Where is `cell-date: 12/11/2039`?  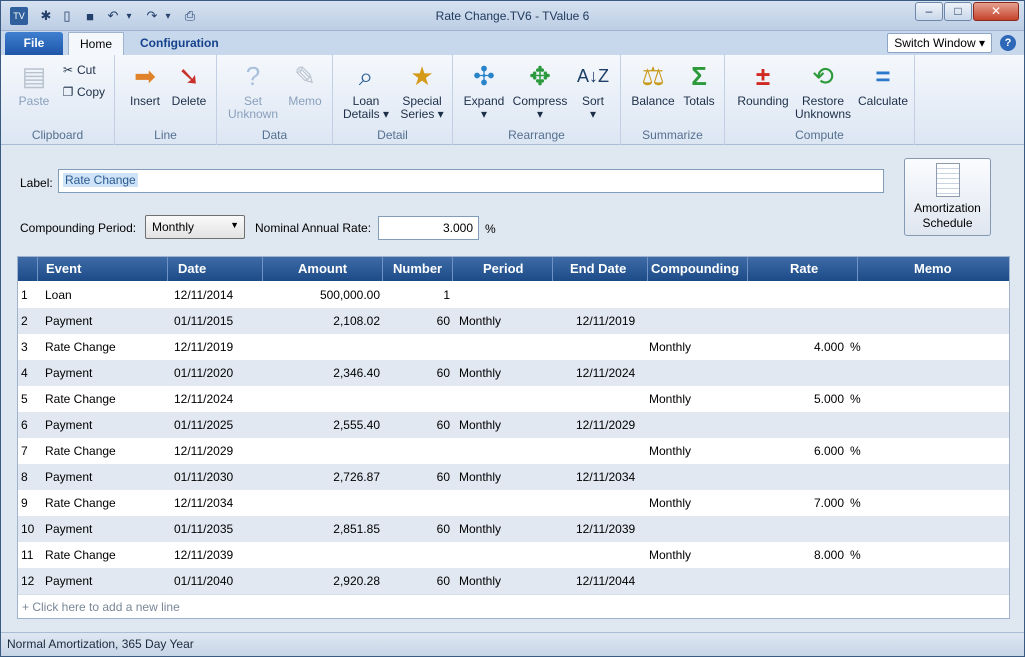
cell-date: 12/11/2039 is located at coordinates (203, 555).